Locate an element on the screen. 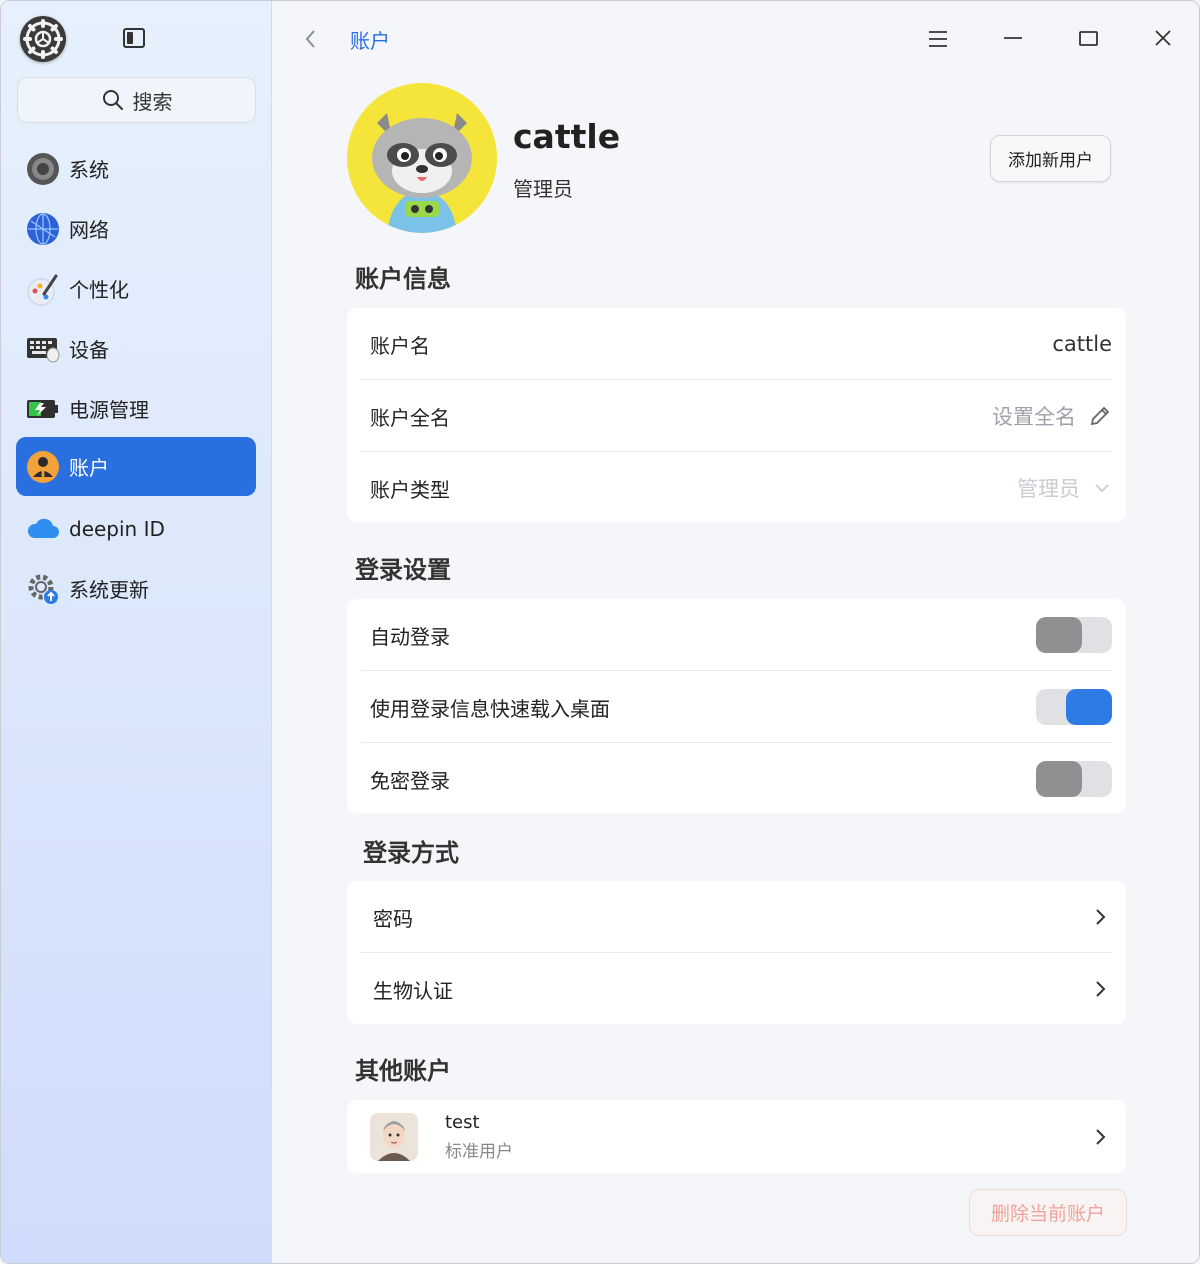 Image resolution: width=1200 pixels, height=1264 pixels. sidebar-item-power: 电源管理 is located at coordinates (136, 408).